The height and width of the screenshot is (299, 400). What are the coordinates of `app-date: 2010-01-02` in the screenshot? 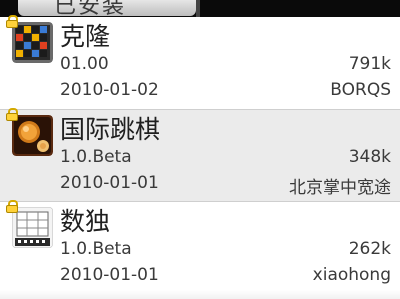 It's located at (109, 90).